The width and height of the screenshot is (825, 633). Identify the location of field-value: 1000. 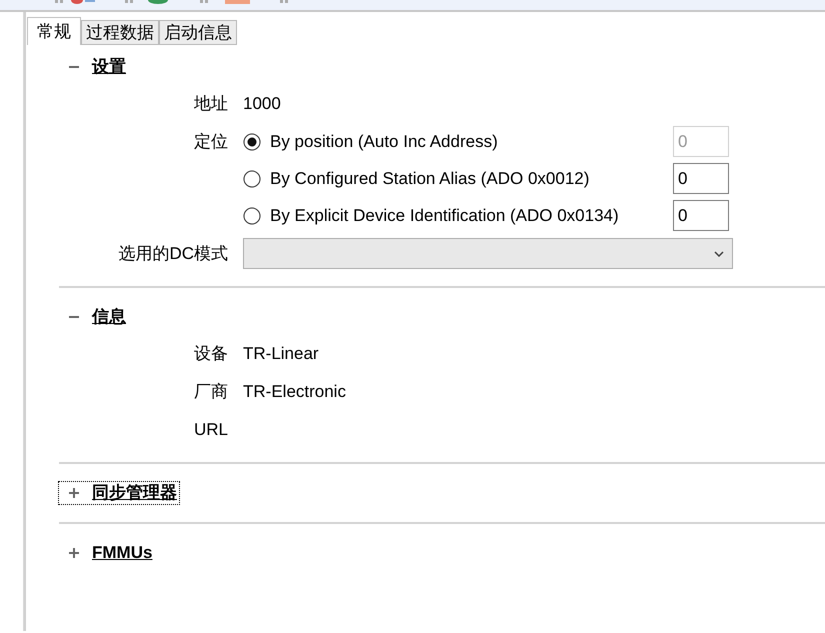
(262, 104).